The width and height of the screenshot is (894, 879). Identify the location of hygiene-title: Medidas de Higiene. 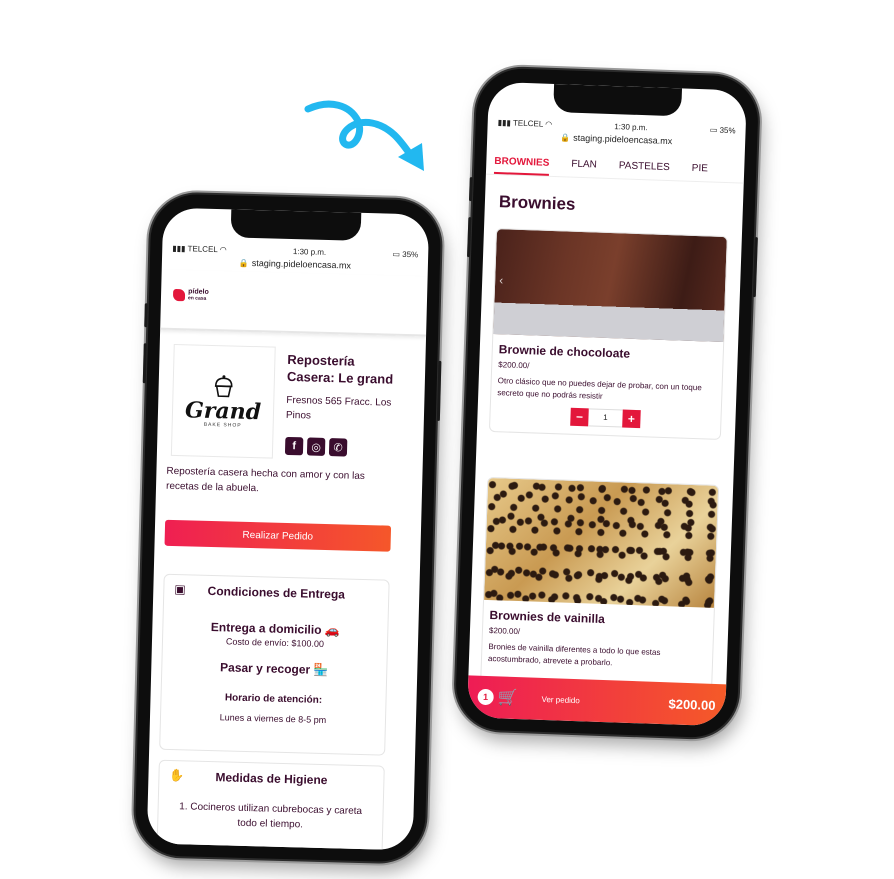
(271, 779).